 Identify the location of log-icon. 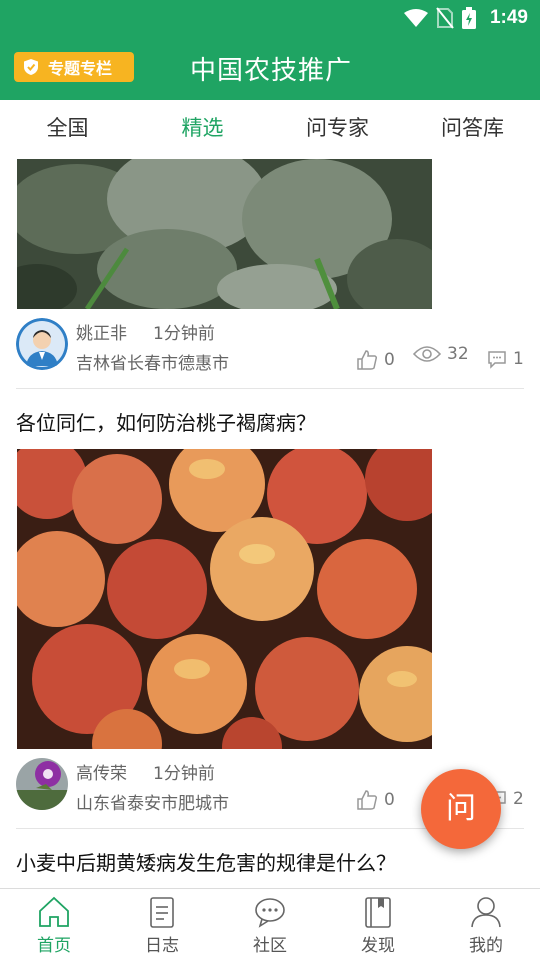
(162, 912).